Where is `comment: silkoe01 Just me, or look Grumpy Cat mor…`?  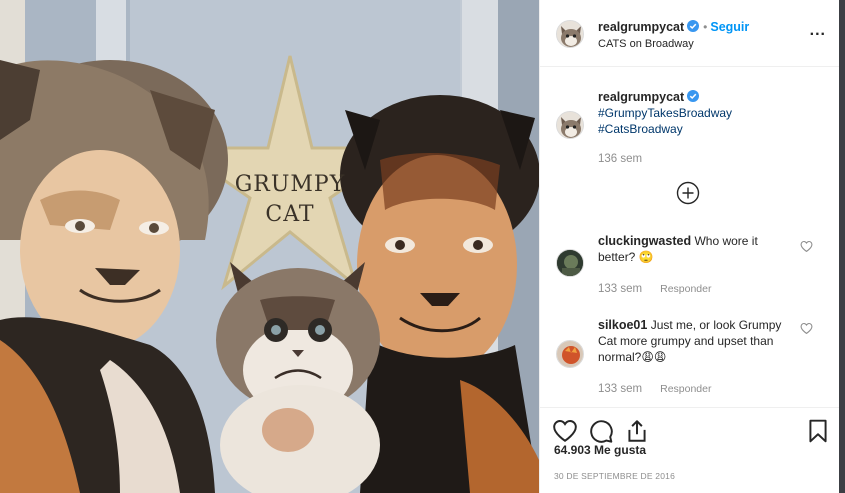 comment: silkoe01 Just me, or look Grumpy Cat mor… is located at coordinates (698, 357).